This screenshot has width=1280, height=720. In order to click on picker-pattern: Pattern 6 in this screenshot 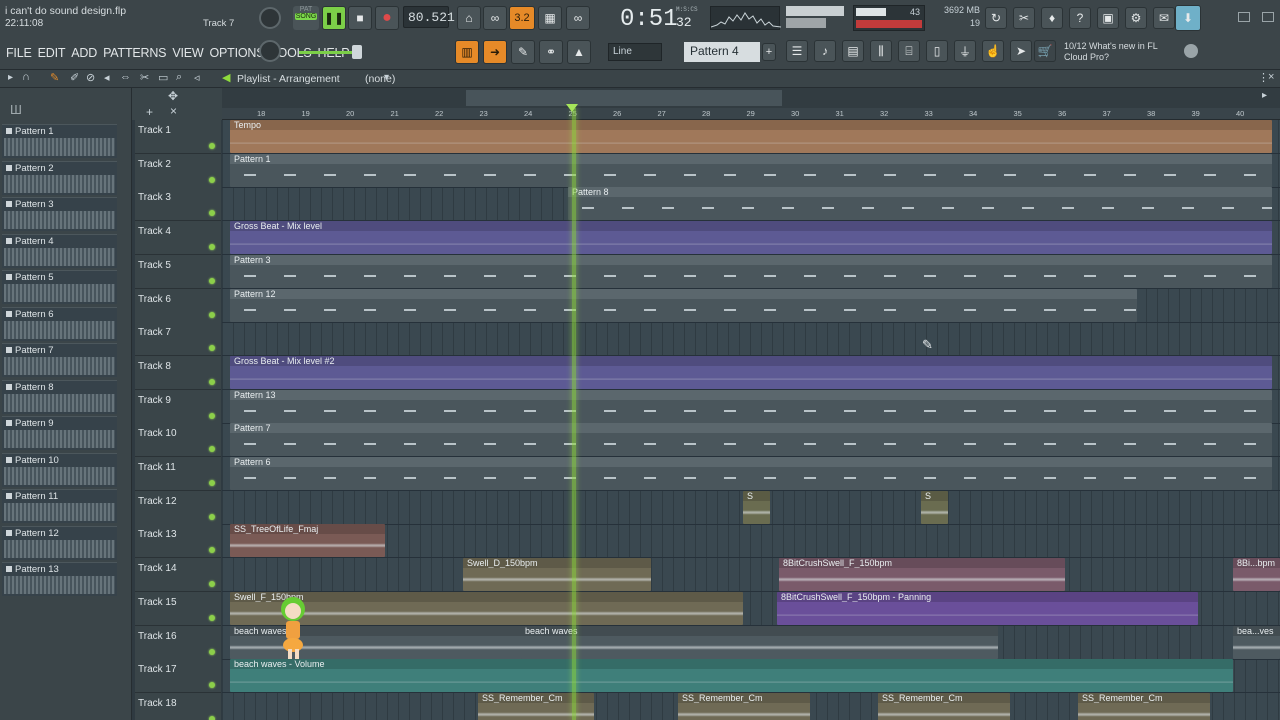, I will do `click(59, 323)`.